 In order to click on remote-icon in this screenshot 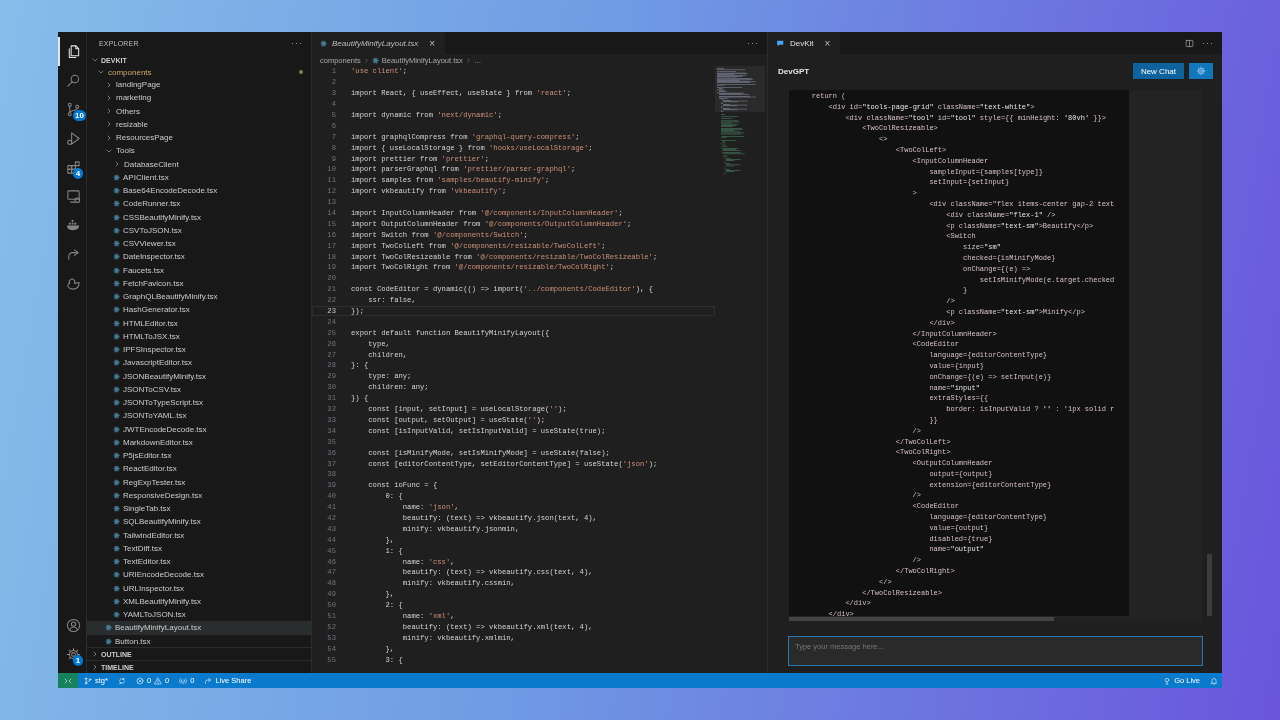, I will do `click(68, 680)`.